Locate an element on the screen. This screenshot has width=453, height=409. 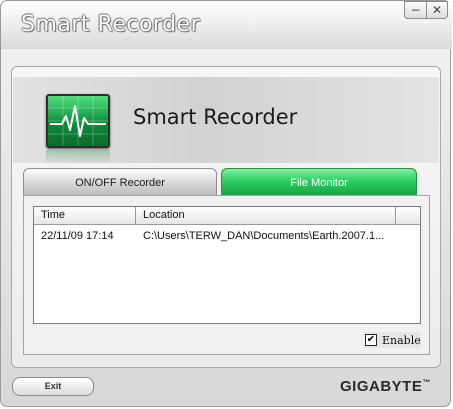
list-header: Time Location is located at coordinates (227, 216).